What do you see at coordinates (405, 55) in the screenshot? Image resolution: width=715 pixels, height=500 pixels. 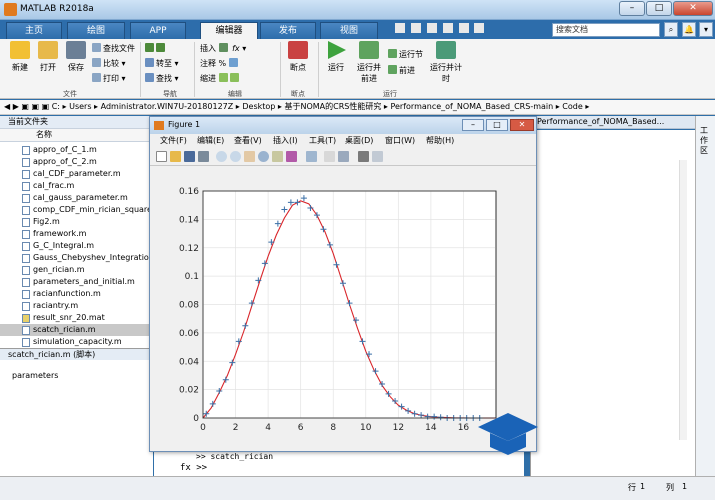 I see `run-section-button: 运行节` at bounding box center [405, 55].